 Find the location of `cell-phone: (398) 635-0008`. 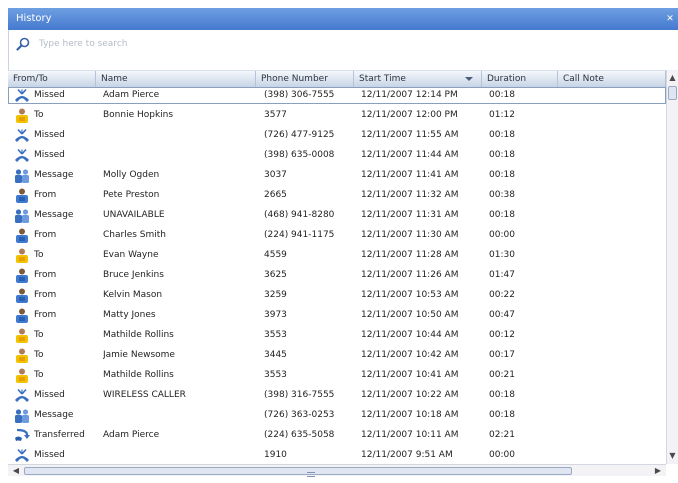

cell-phone: (398) 635-0008 is located at coordinates (299, 155).